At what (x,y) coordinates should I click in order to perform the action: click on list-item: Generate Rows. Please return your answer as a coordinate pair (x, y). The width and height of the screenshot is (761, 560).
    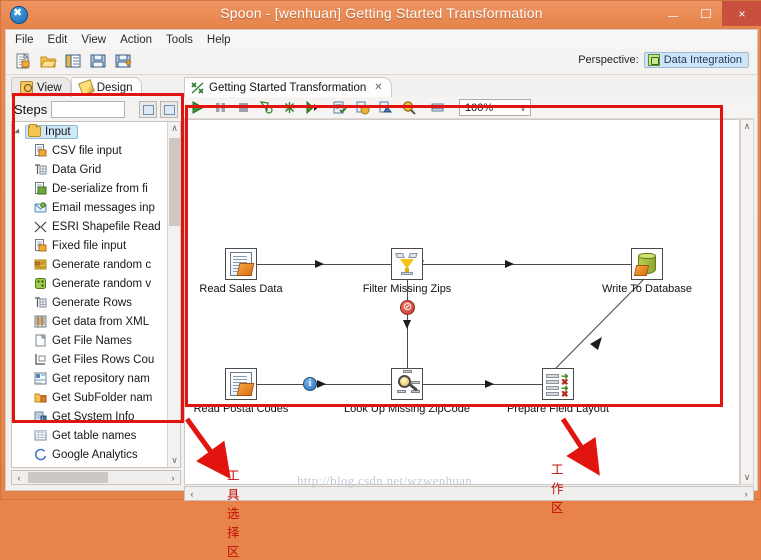
    Looking at the image, I should click on (90, 302).